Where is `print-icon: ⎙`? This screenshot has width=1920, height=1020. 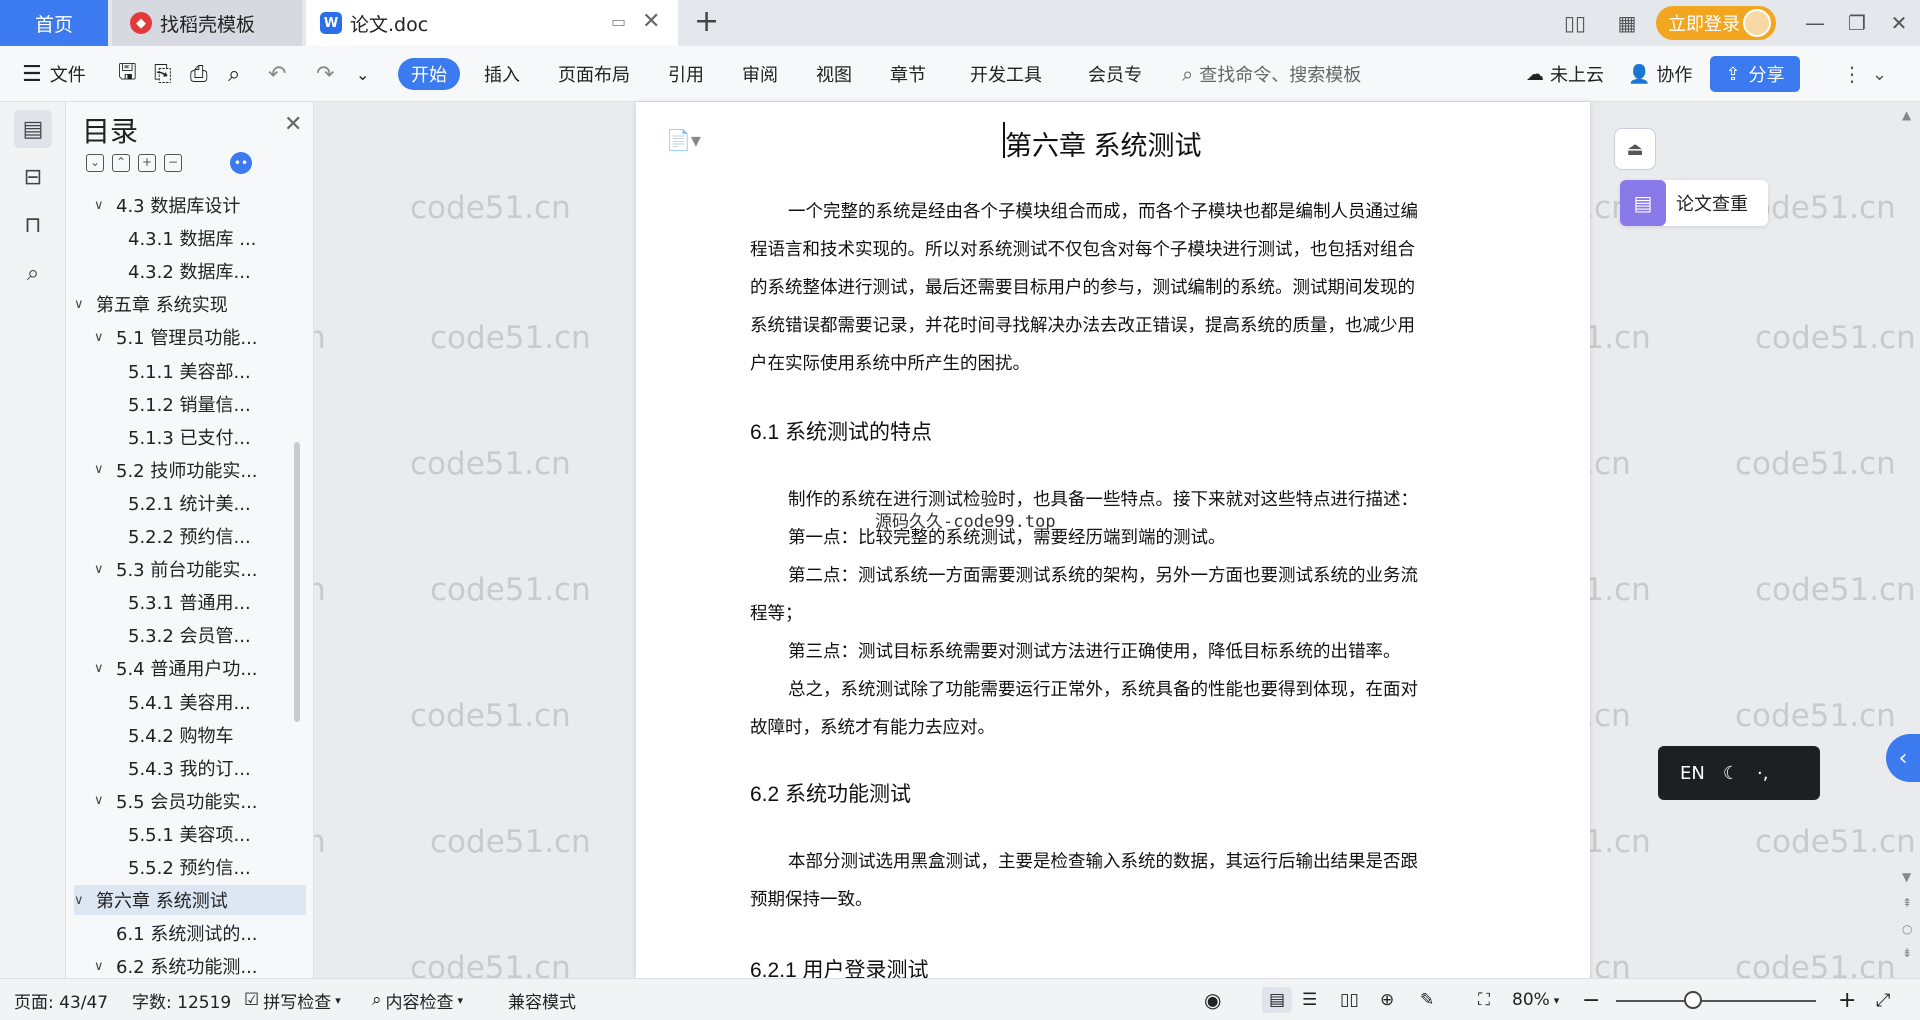
print-icon: ⎙ is located at coordinates (199, 74).